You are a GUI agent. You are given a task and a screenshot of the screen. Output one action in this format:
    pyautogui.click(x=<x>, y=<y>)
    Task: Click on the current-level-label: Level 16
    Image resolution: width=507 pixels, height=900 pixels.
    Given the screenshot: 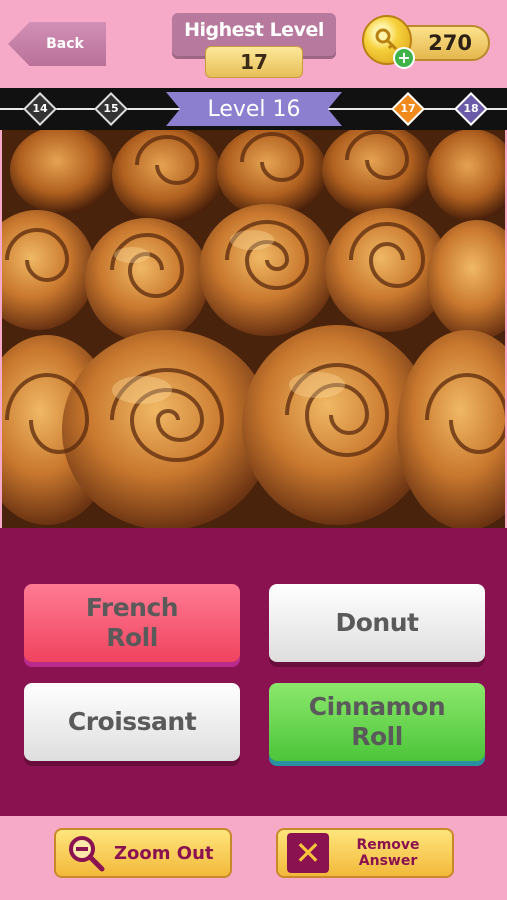 What is the action you would take?
    pyautogui.click(x=254, y=109)
    